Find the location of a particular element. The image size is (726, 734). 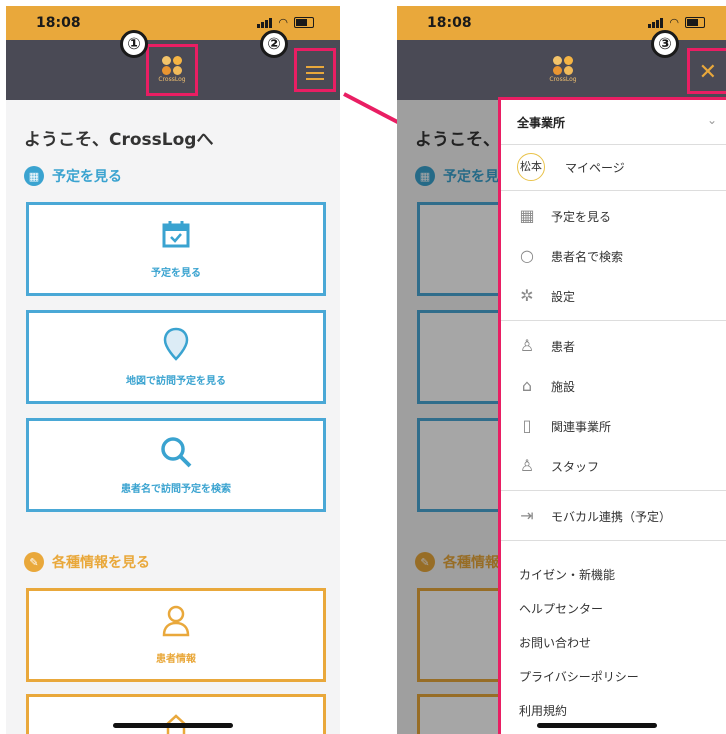

pencil-icon: ✎ is located at coordinates (34, 562).